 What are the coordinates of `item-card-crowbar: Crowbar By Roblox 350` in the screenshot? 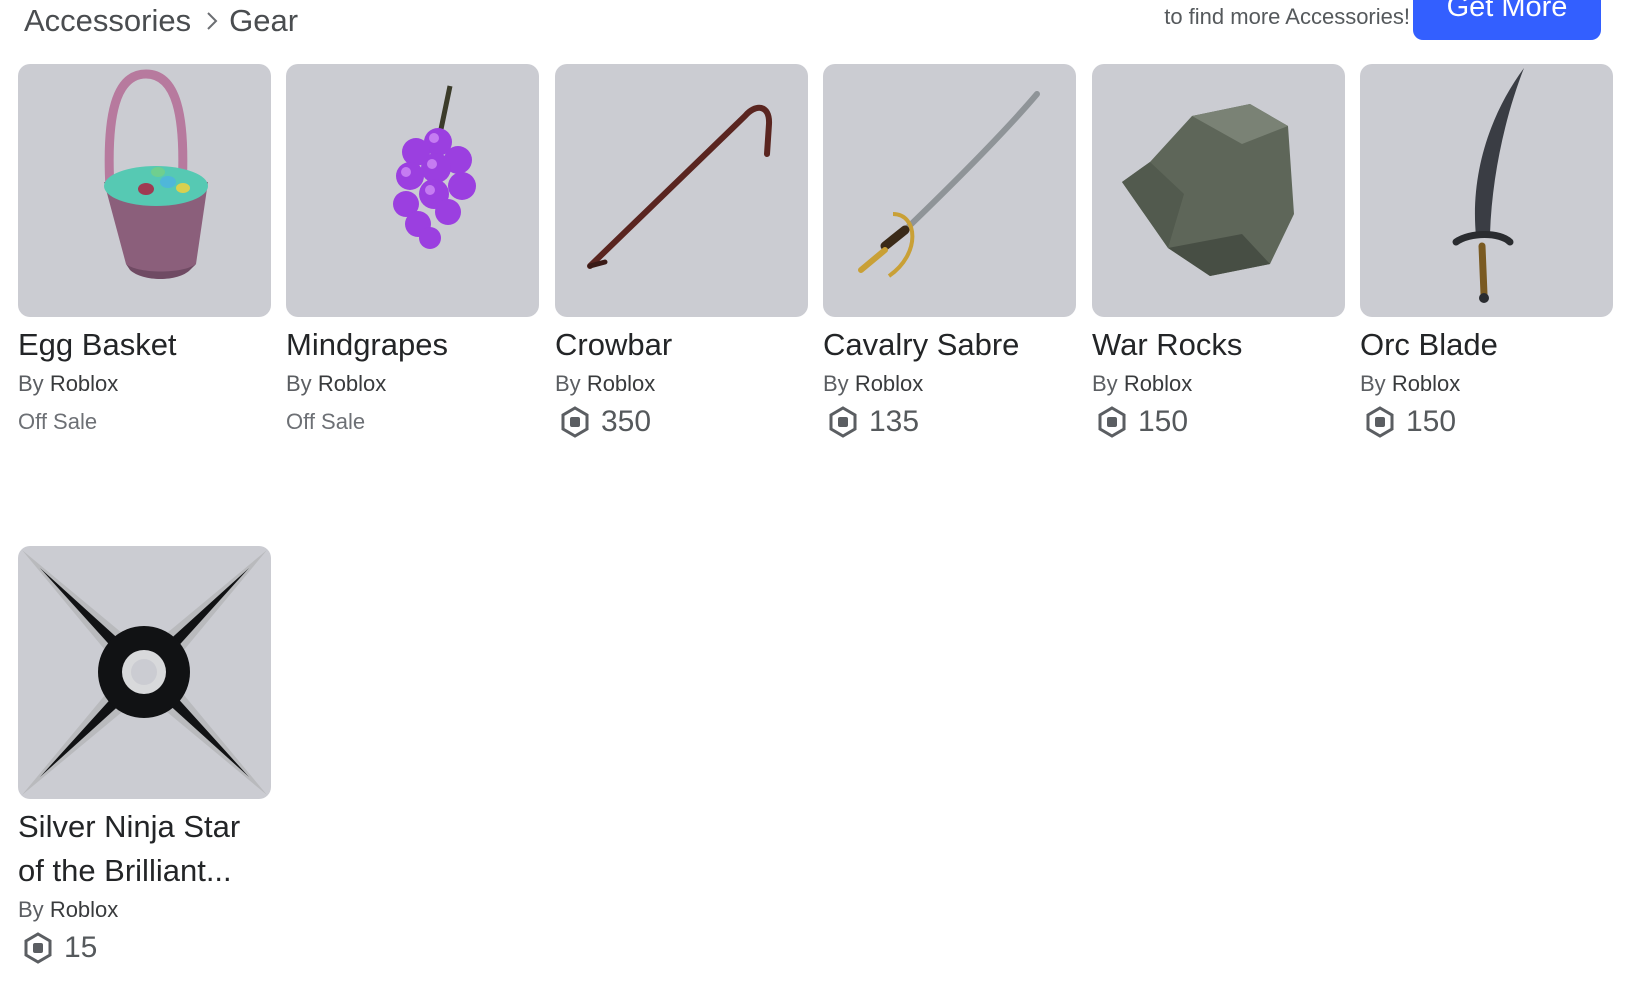 It's located at (681, 251).